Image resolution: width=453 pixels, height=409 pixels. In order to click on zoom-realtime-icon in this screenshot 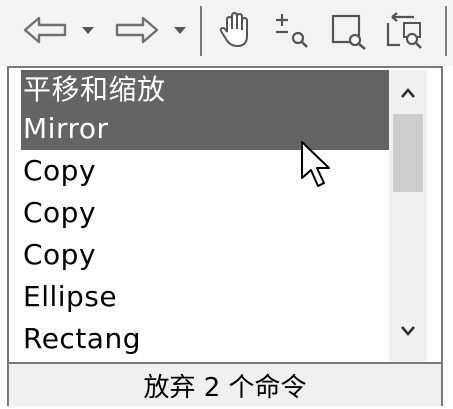, I will do `click(292, 31)`.